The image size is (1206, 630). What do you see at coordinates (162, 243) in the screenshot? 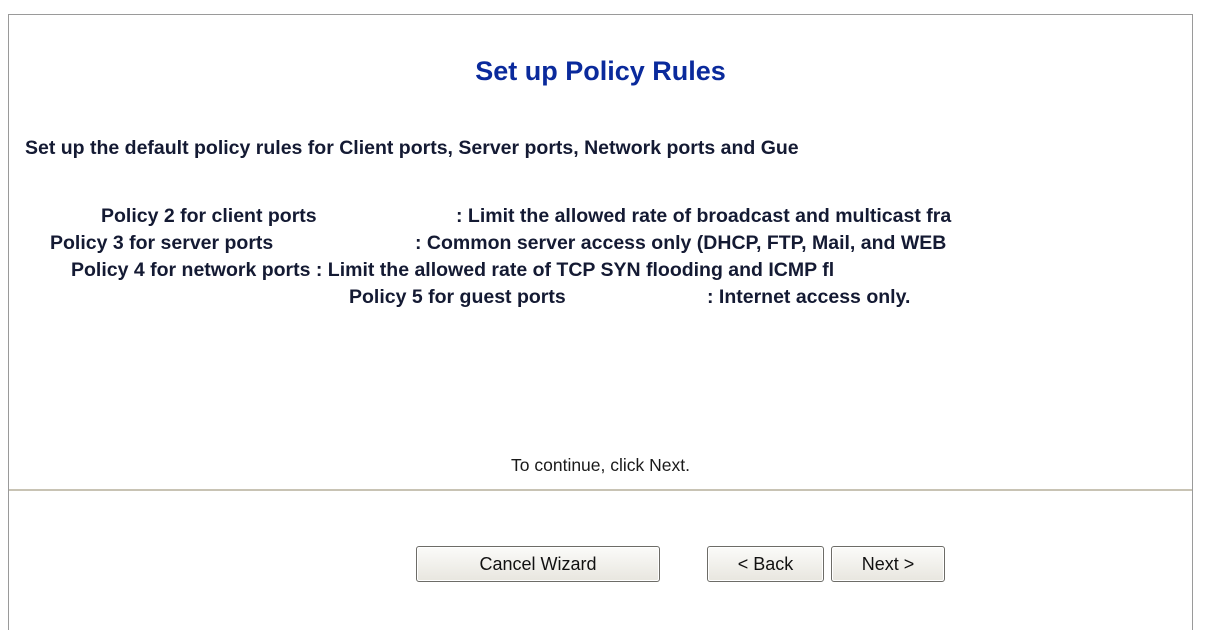
I see `policy-3-label: Policy 3 for server ports` at bounding box center [162, 243].